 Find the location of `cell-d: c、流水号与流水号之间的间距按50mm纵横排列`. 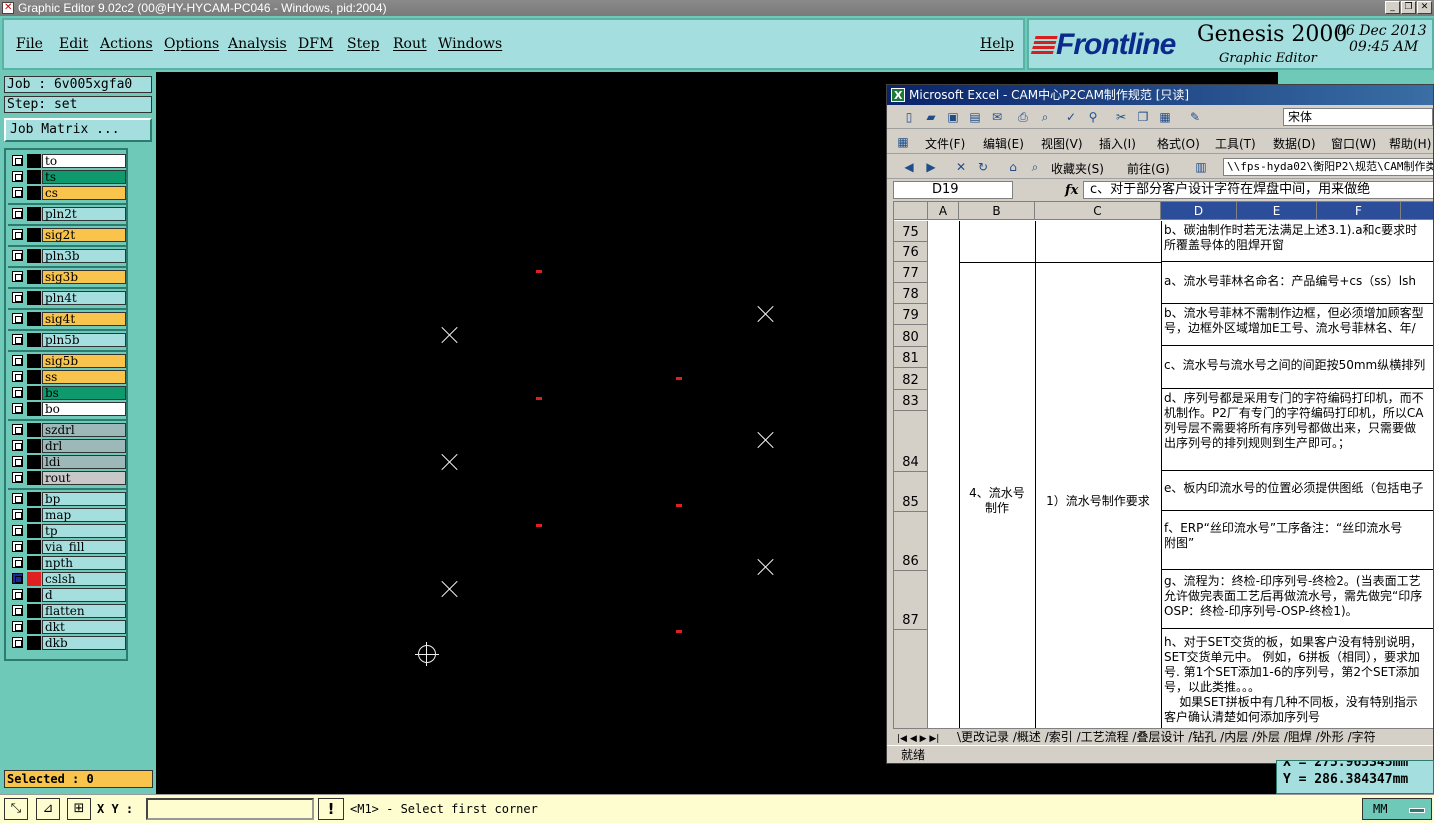

cell-d: c、流水号与流水号之间的间距按50mm纵横排列 is located at coordinates (1297, 367).